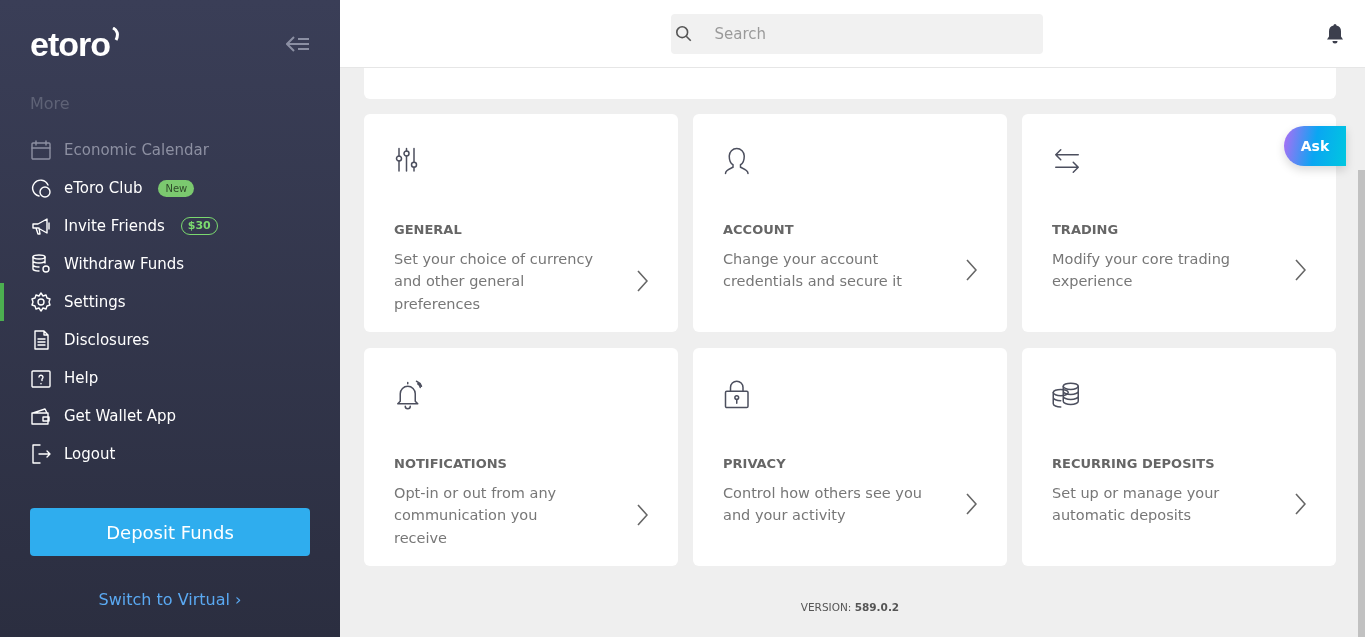 This screenshot has width=1365, height=637. I want to click on settings-card: ACCOUNT Change your account credentials and secure it, so click(850, 223).